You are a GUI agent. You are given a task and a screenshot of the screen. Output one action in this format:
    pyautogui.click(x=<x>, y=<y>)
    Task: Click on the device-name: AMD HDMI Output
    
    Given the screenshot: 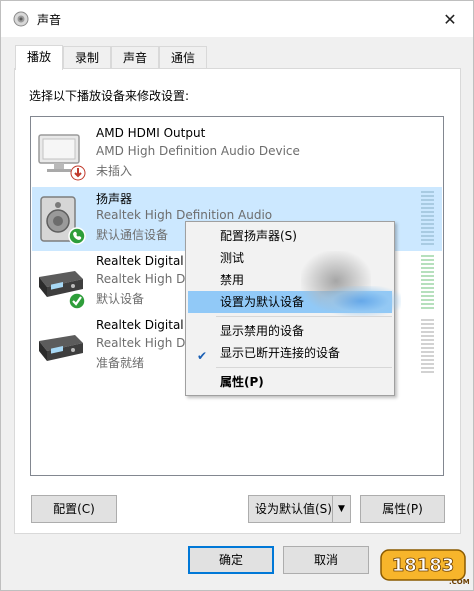 What is the action you would take?
    pyautogui.click(x=151, y=133)
    